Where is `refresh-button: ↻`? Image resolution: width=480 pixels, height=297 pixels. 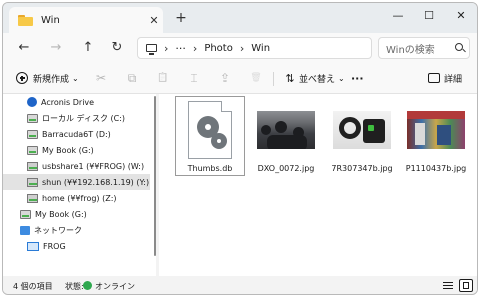 refresh-button: ↻ is located at coordinates (117, 48).